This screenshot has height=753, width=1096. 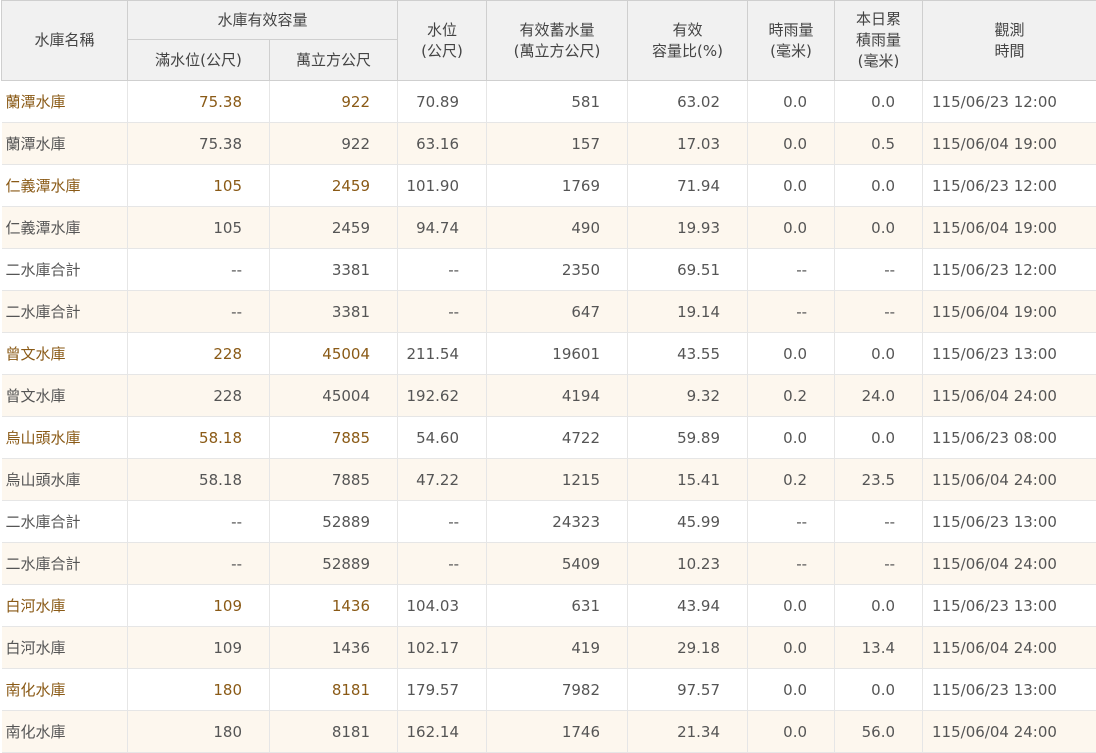 I want to click on col-header-full-level: 滿水位(公尺), so click(x=199, y=60).